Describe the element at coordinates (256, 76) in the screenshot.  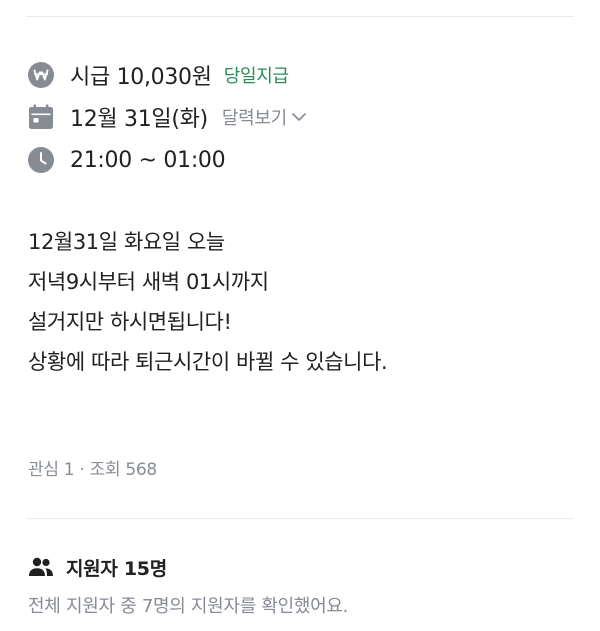
I see `same-day-pay-tag: 당일지급` at that location.